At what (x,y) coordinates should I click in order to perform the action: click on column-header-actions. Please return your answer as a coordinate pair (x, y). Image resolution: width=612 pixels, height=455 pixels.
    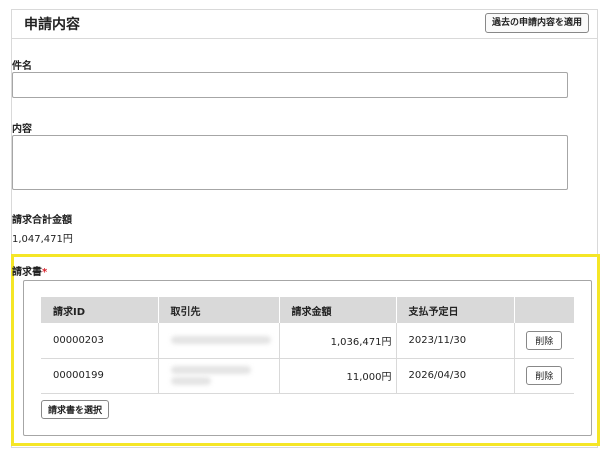
    Looking at the image, I should click on (543, 310).